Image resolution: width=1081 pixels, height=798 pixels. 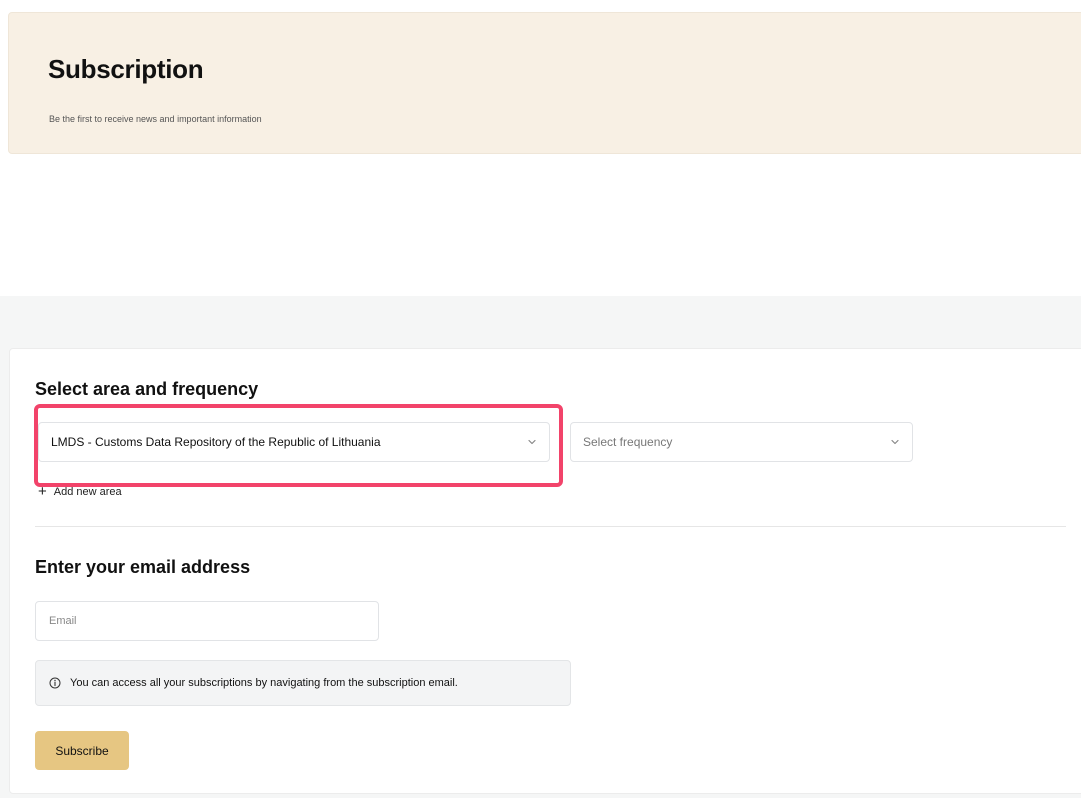 I want to click on subscribe-button: Subscribe, so click(x=82, y=750).